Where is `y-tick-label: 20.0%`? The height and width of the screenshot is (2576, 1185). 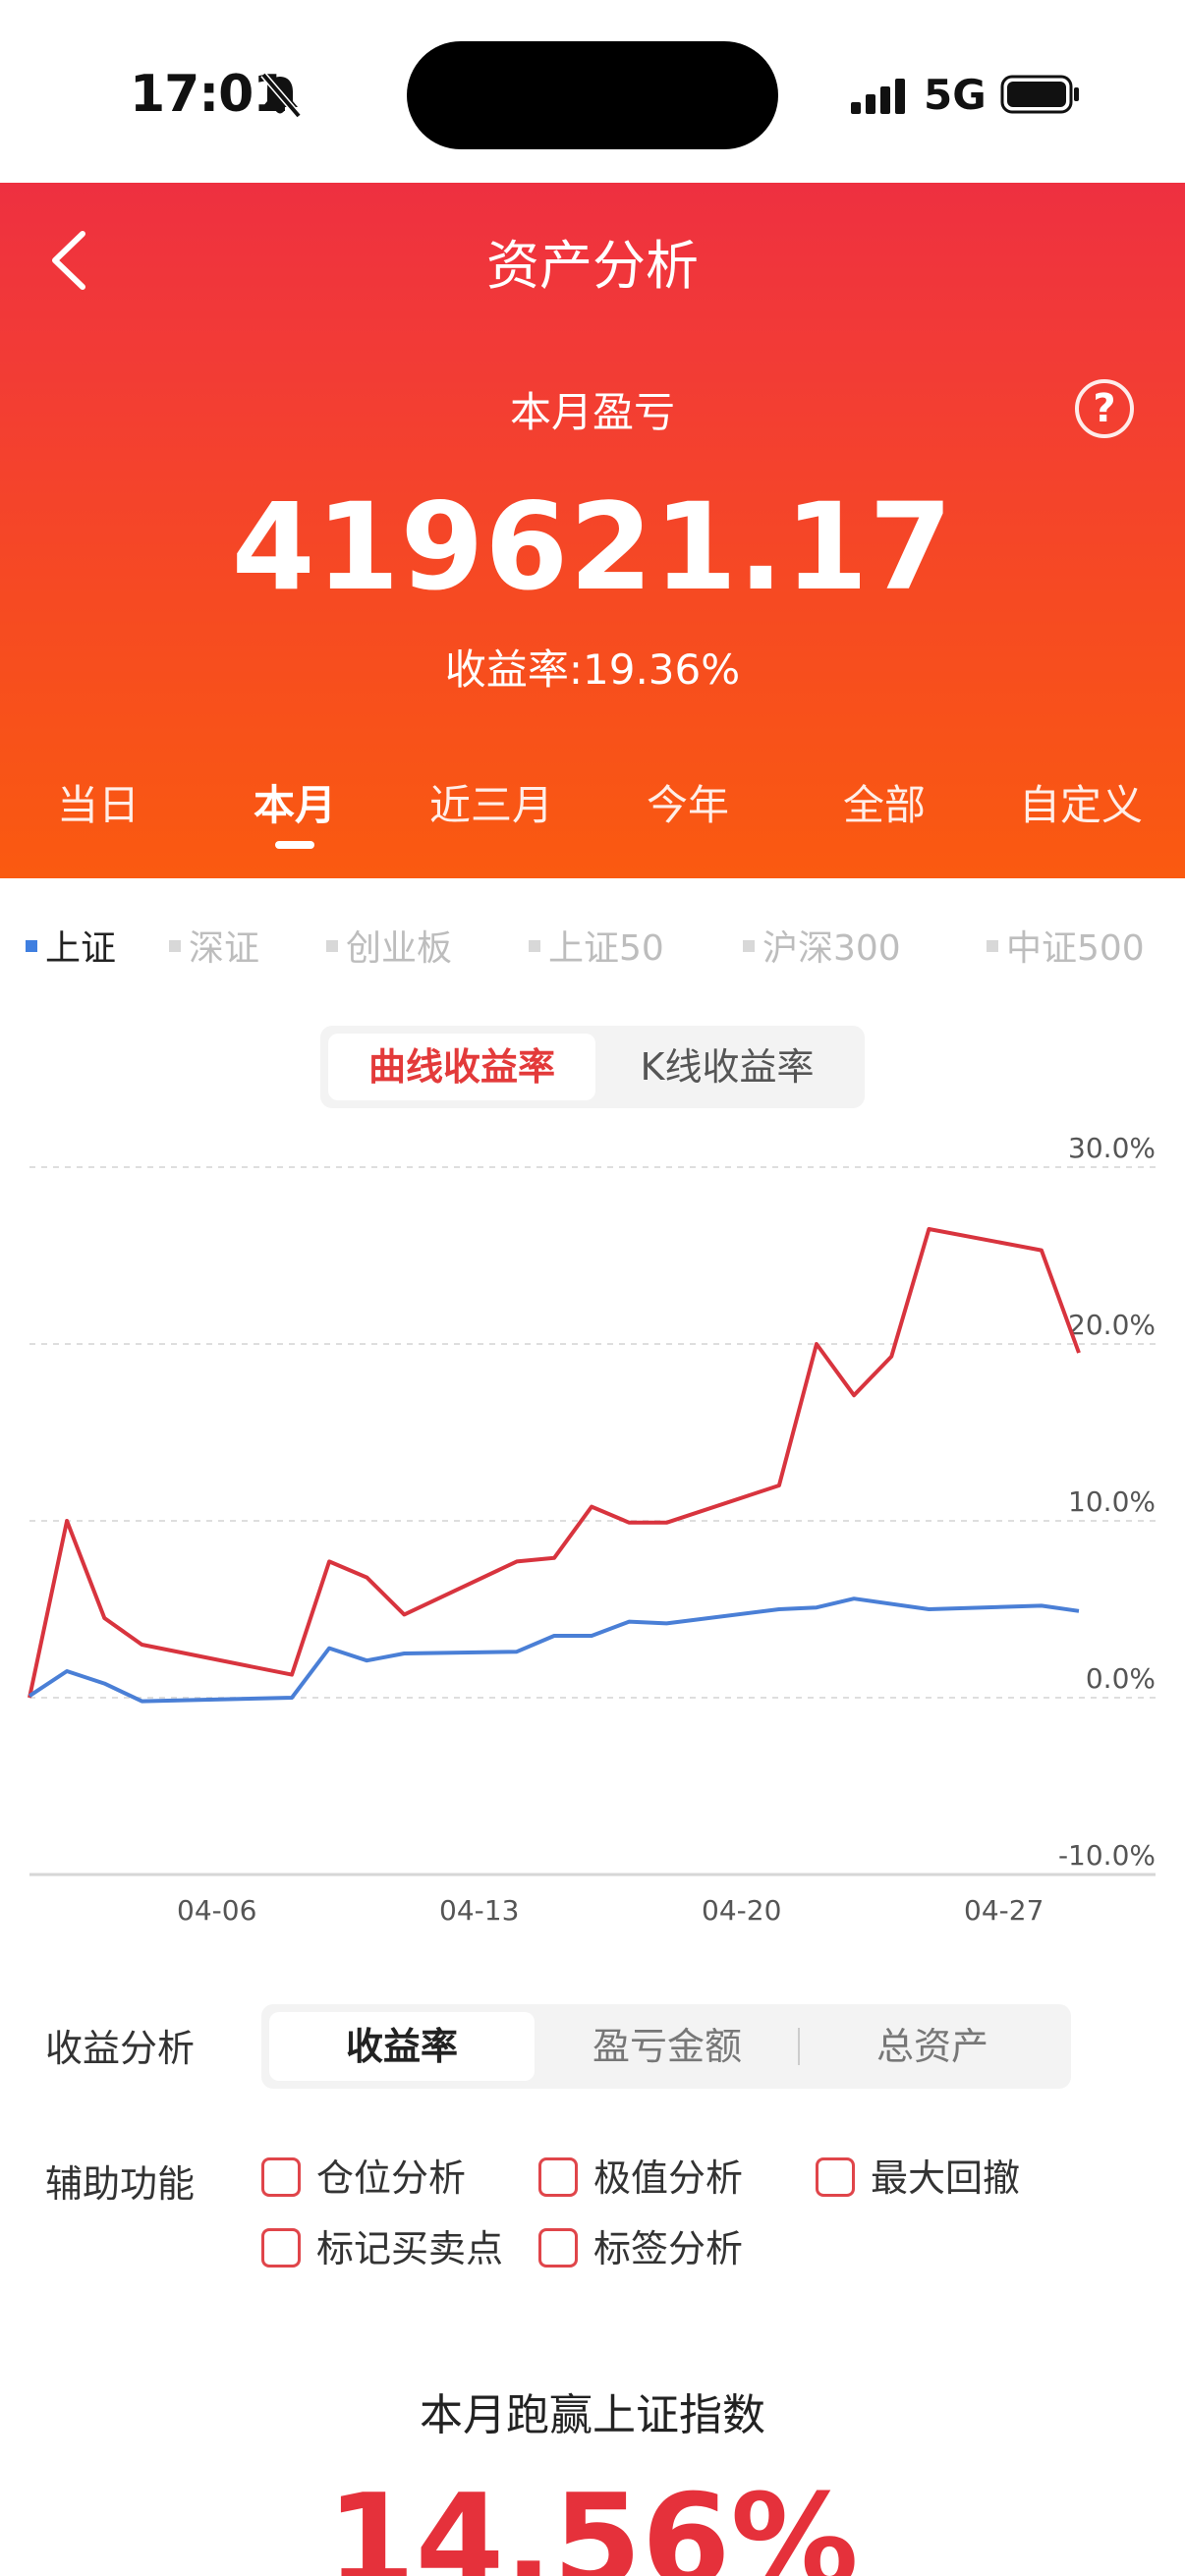
y-tick-label: 20.0% is located at coordinates (1112, 1325).